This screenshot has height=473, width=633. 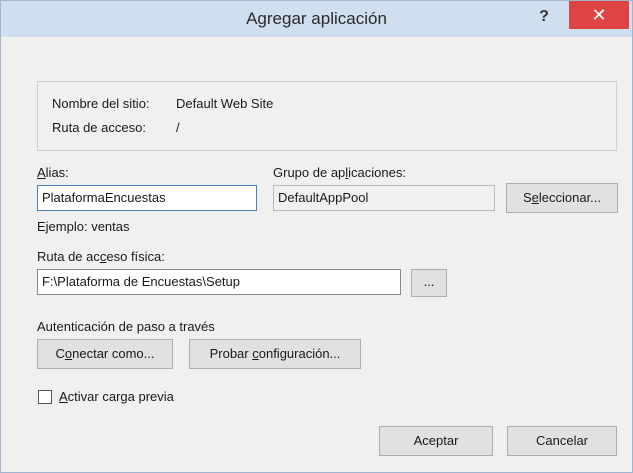 I want to click on ok-button: Aceptar, so click(x=436, y=441).